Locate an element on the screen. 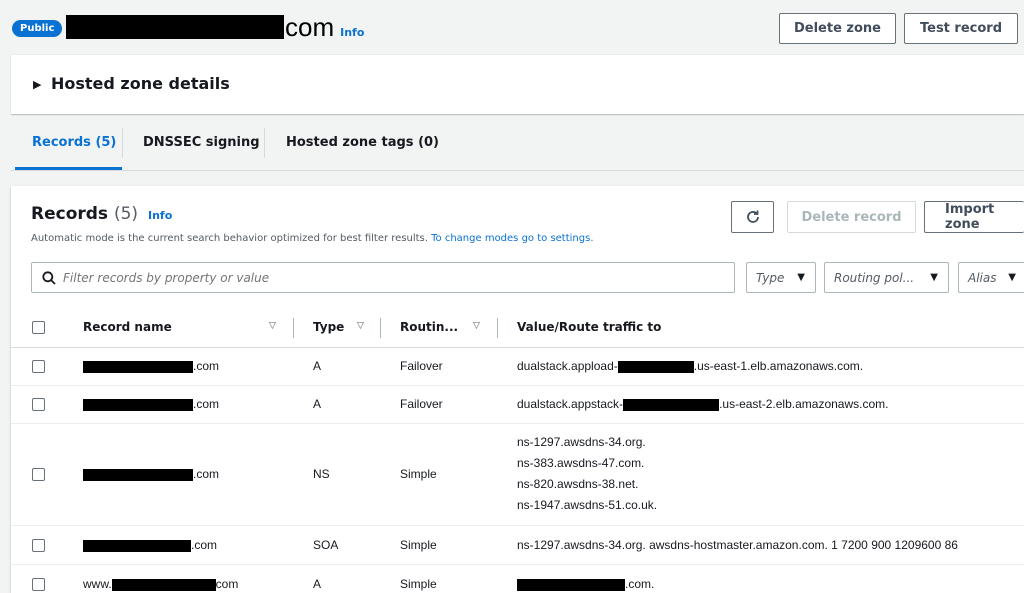 Image resolution: width=1024 pixels, height=593 pixels. hosted-zone-details-panel: ▶ Hosted zone details is located at coordinates (517, 84).